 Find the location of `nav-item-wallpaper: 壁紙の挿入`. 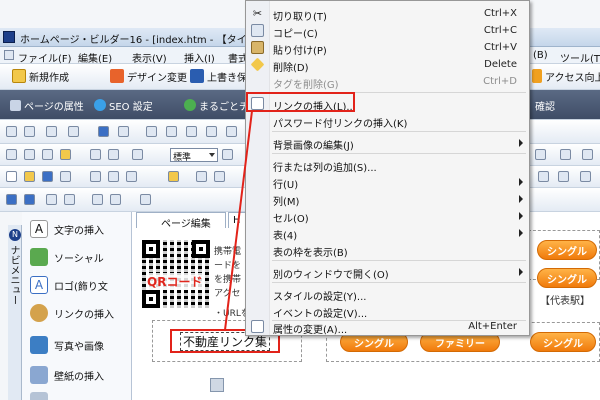

nav-item-wallpaper: 壁紙の挿入 is located at coordinates (80, 375).